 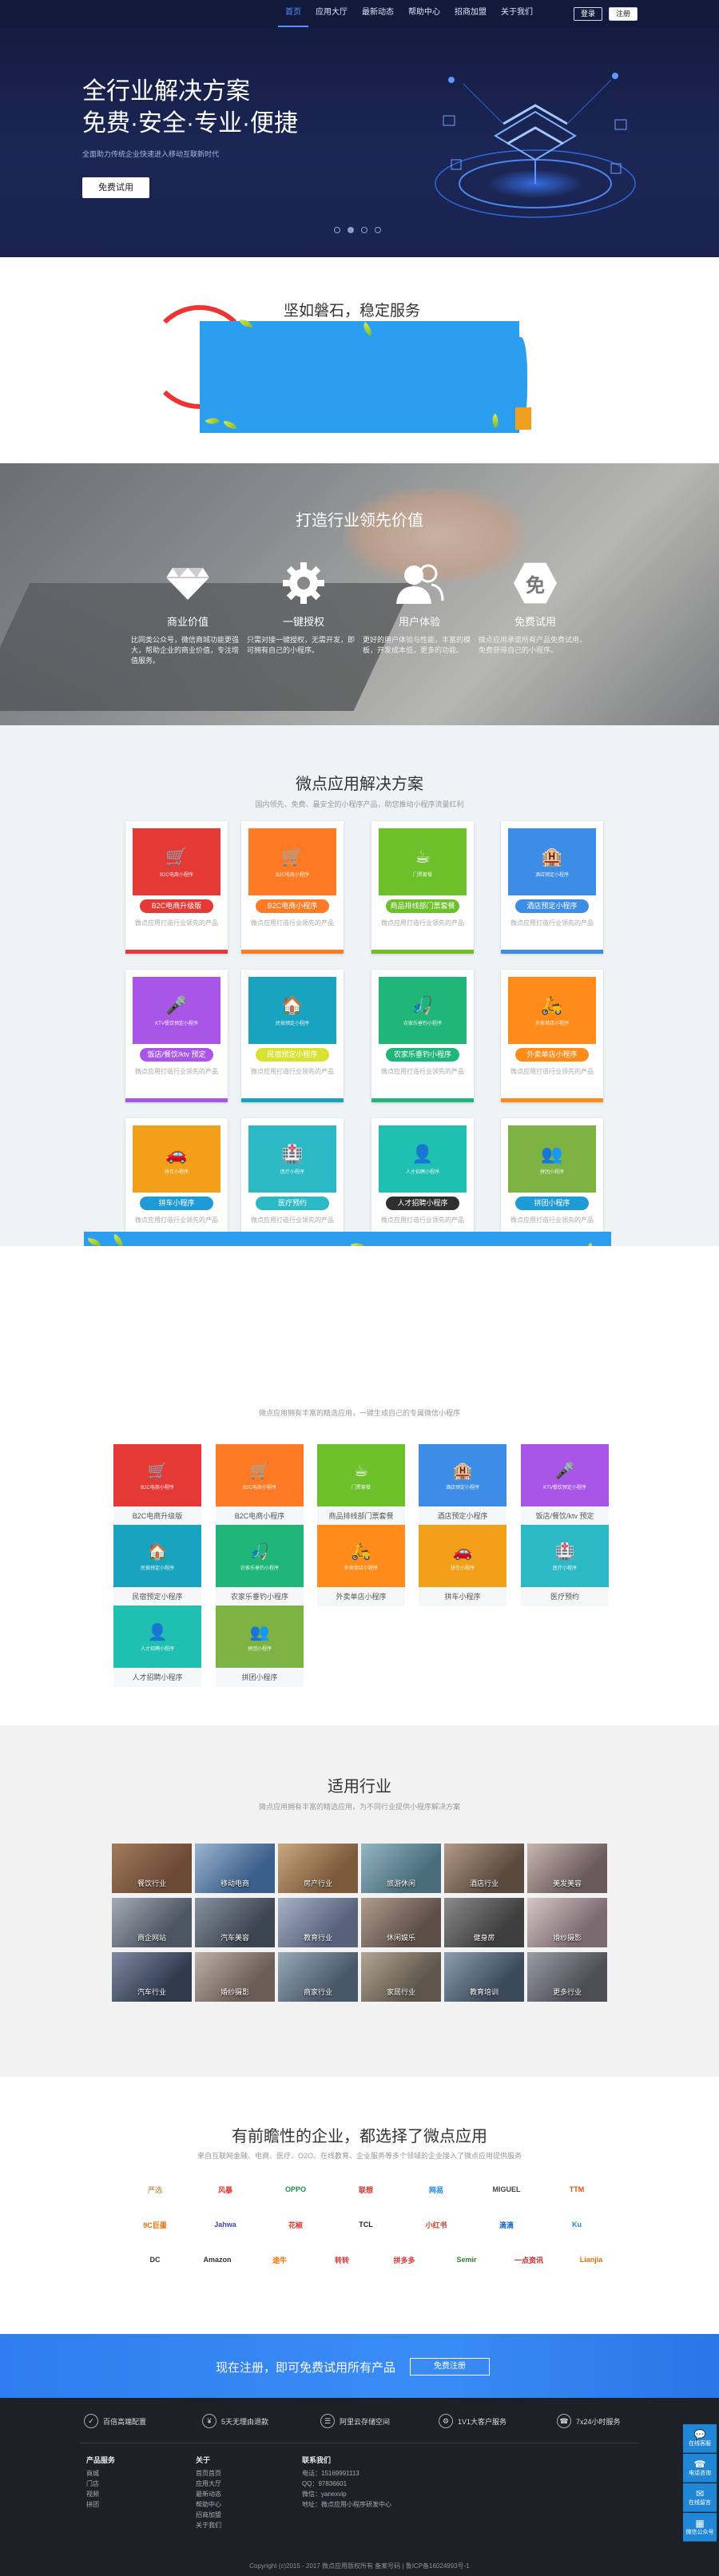 I want to click on mini-app-image-caption: KTV餐饮预定小程序, so click(x=564, y=1487).